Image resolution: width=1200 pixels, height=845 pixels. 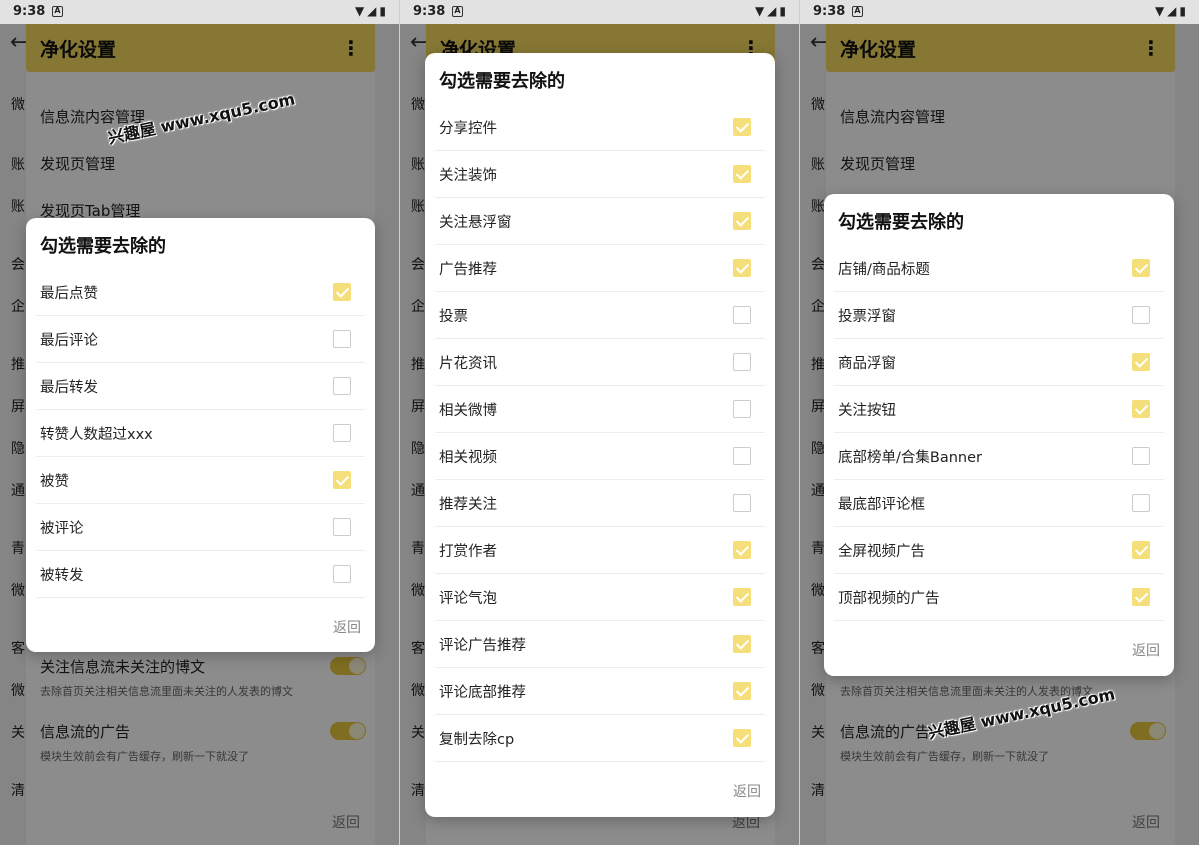 I want to click on option-row: 全屏视频广告, so click(x=999, y=550).